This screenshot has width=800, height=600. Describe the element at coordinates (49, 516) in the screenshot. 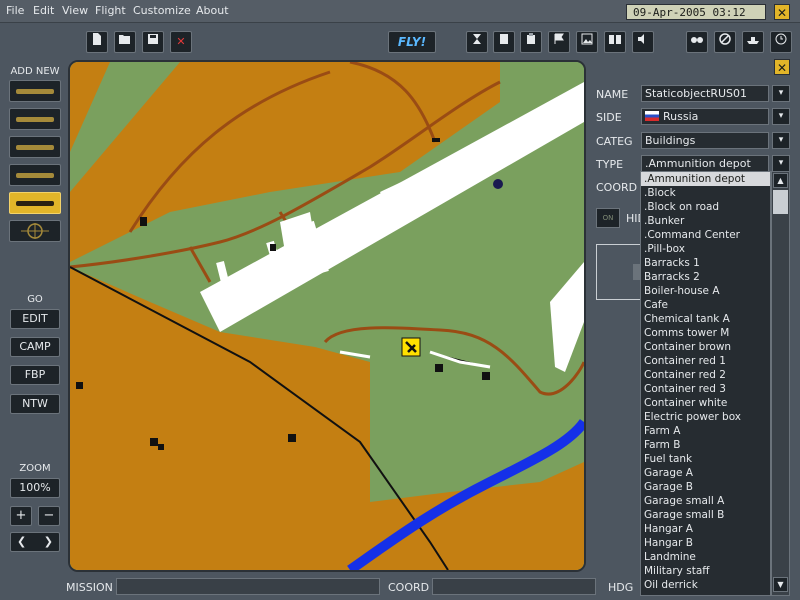

I see `zoom-out-button: −` at that location.